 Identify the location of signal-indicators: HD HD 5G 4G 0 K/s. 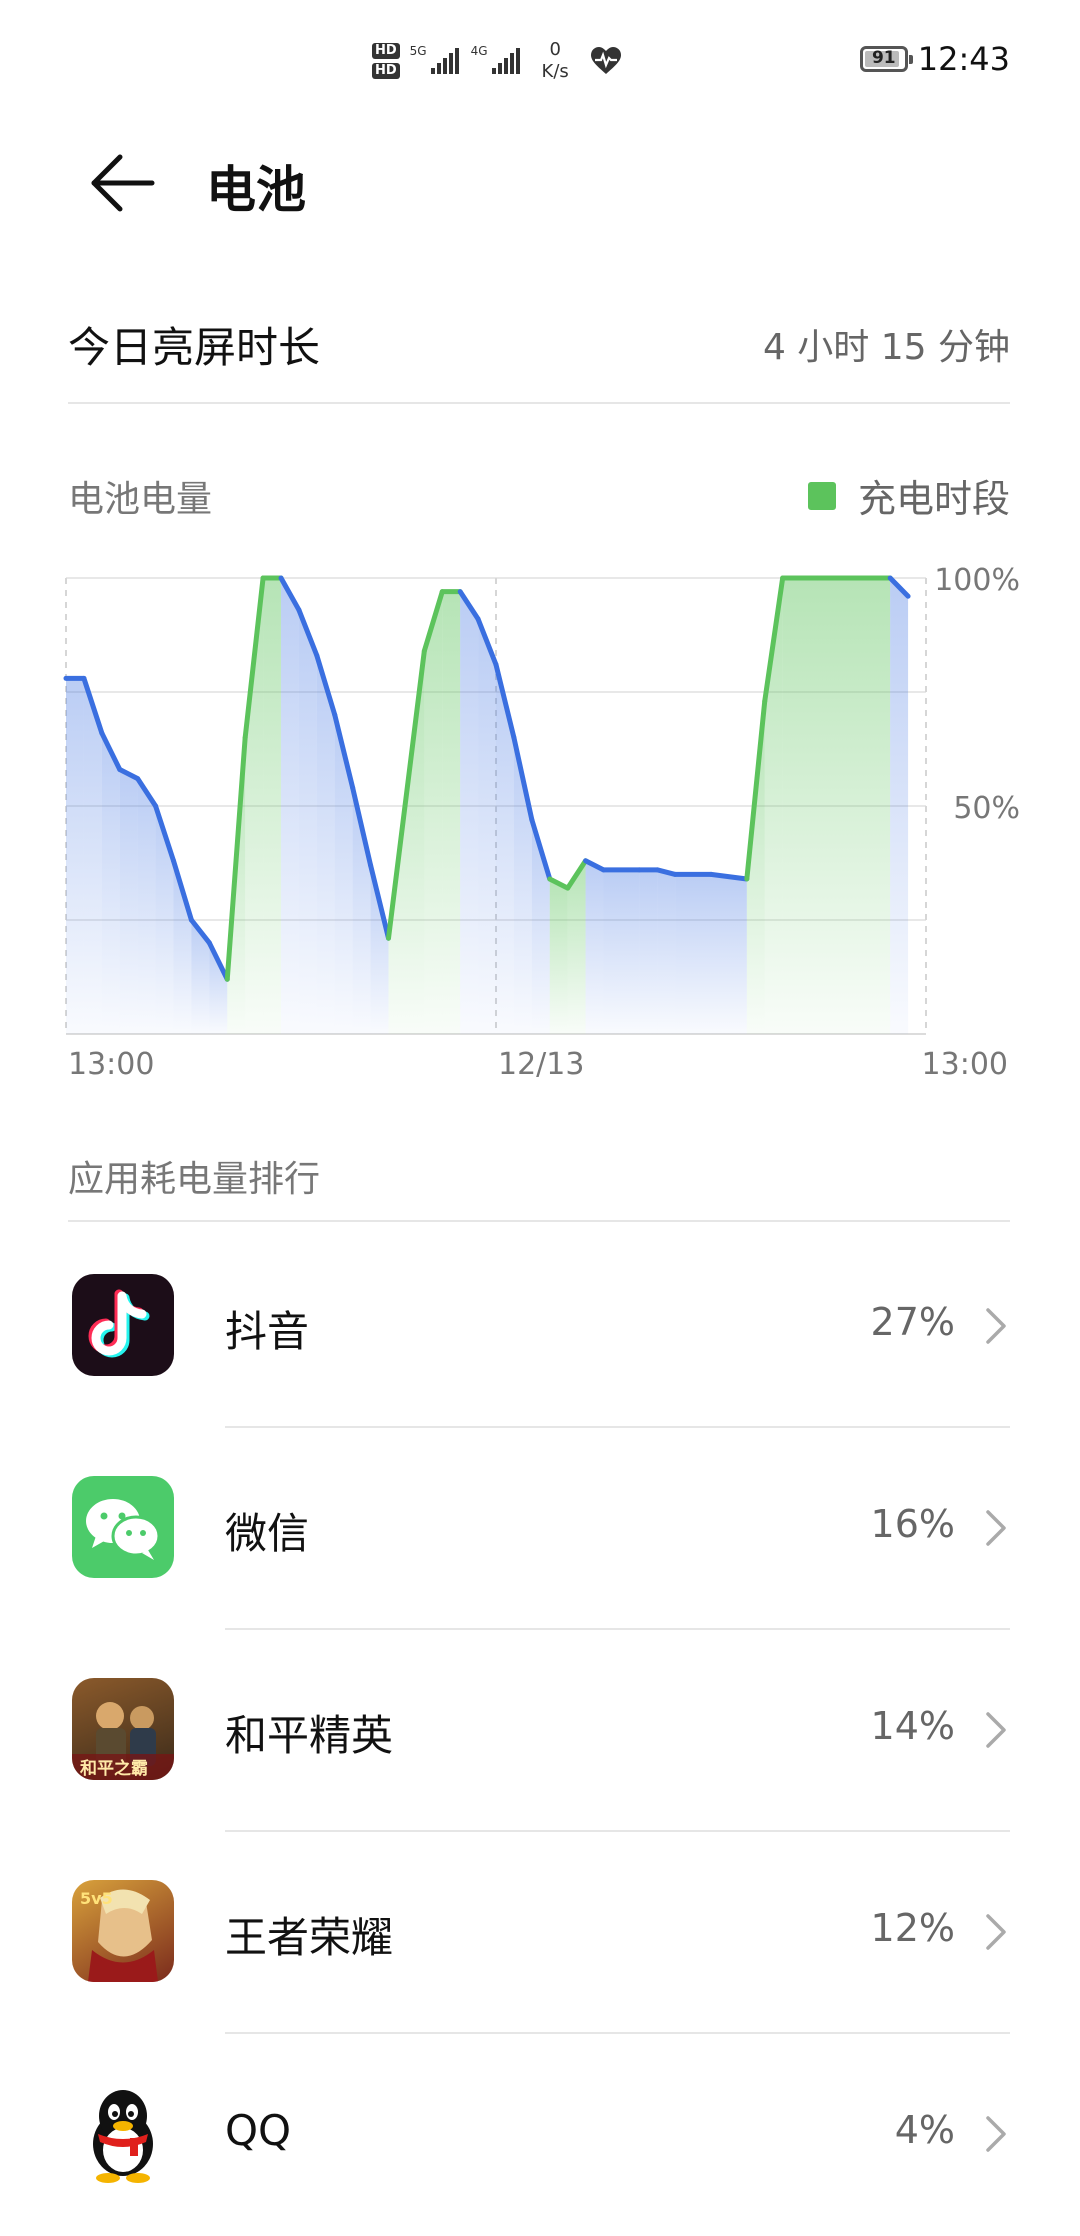
(497, 61).